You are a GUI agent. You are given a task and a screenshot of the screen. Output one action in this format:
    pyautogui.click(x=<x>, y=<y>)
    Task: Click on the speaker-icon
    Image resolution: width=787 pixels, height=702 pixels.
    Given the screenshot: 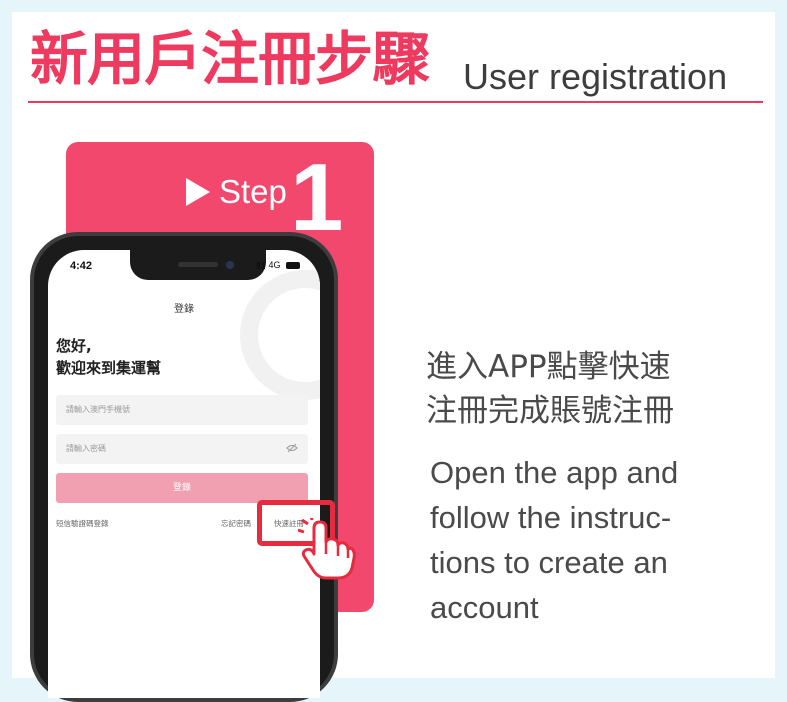 What is the action you would take?
    pyautogui.click(x=198, y=264)
    